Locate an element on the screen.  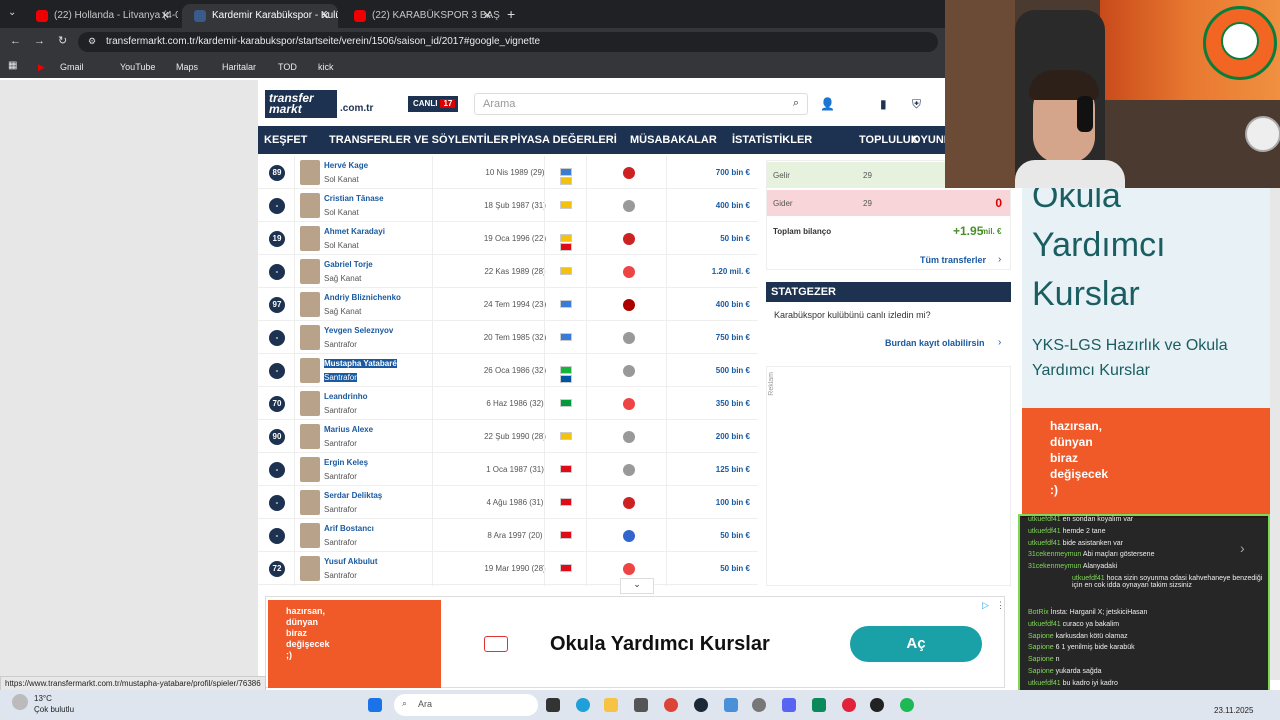
market-value: 125 bin € is located at coordinates (709, 469).